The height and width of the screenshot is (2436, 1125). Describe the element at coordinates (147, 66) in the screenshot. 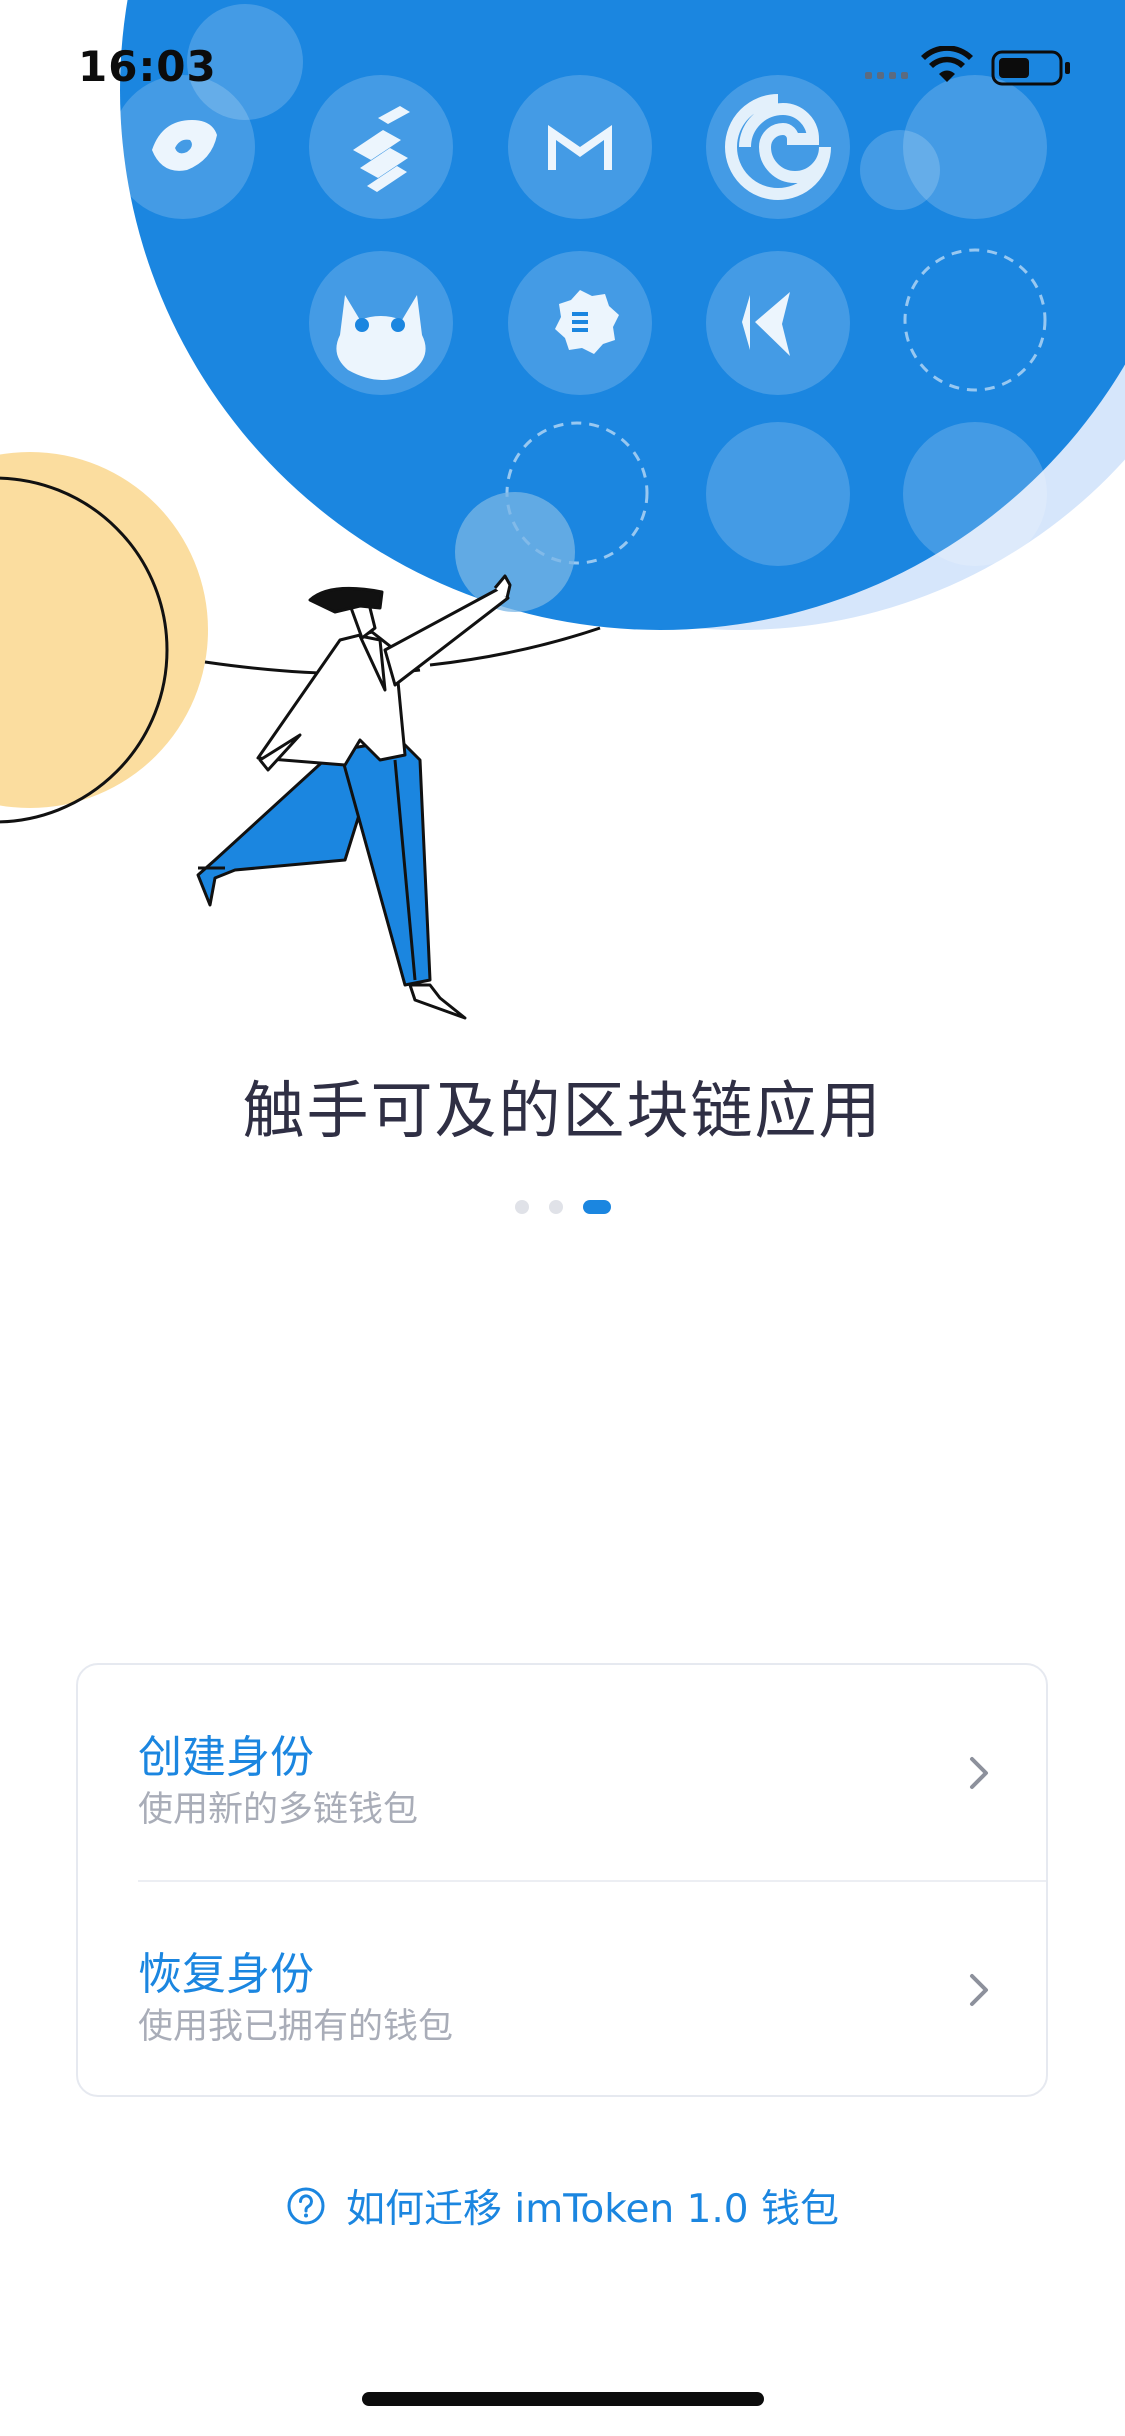

I see `status-time: 16:03` at that location.